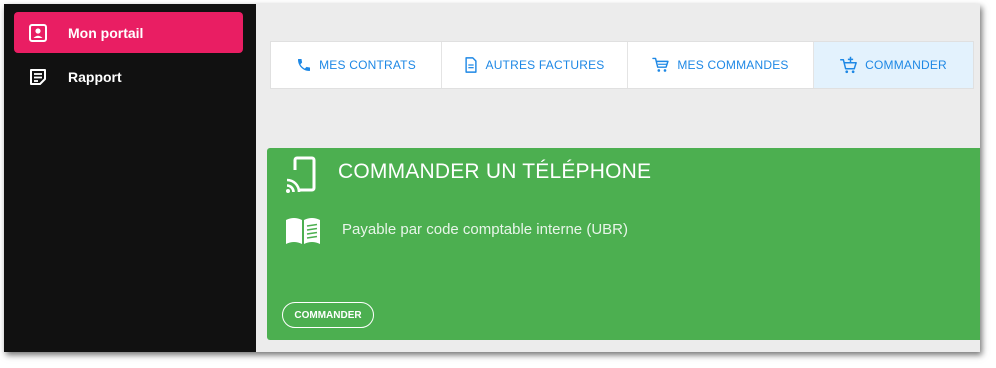  What do you see at coordinates (95, 76) in the screenshot?
I see `sidebar-item-label: Rapport` at bounding box center [95, 76].